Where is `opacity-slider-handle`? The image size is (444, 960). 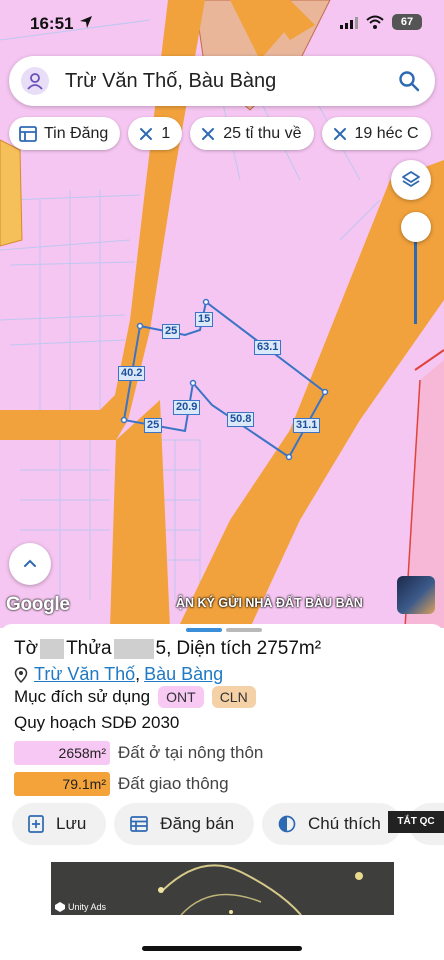 opacity-slider-handle is located at coordinates (416, 227).